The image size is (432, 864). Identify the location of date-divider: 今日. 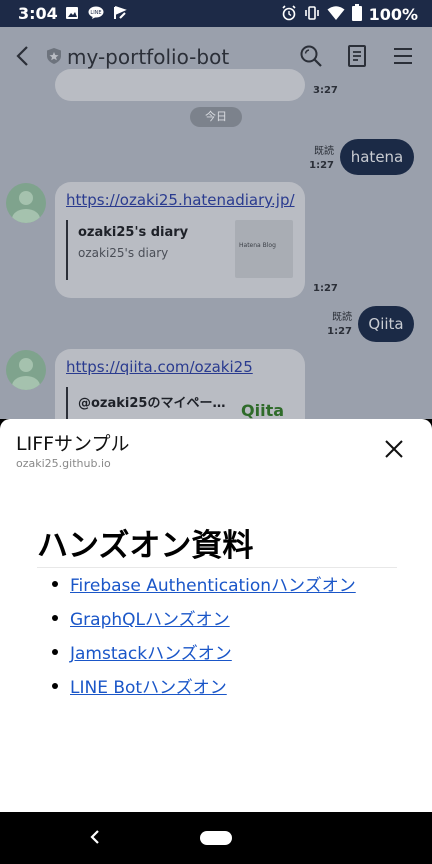
(216, 117).